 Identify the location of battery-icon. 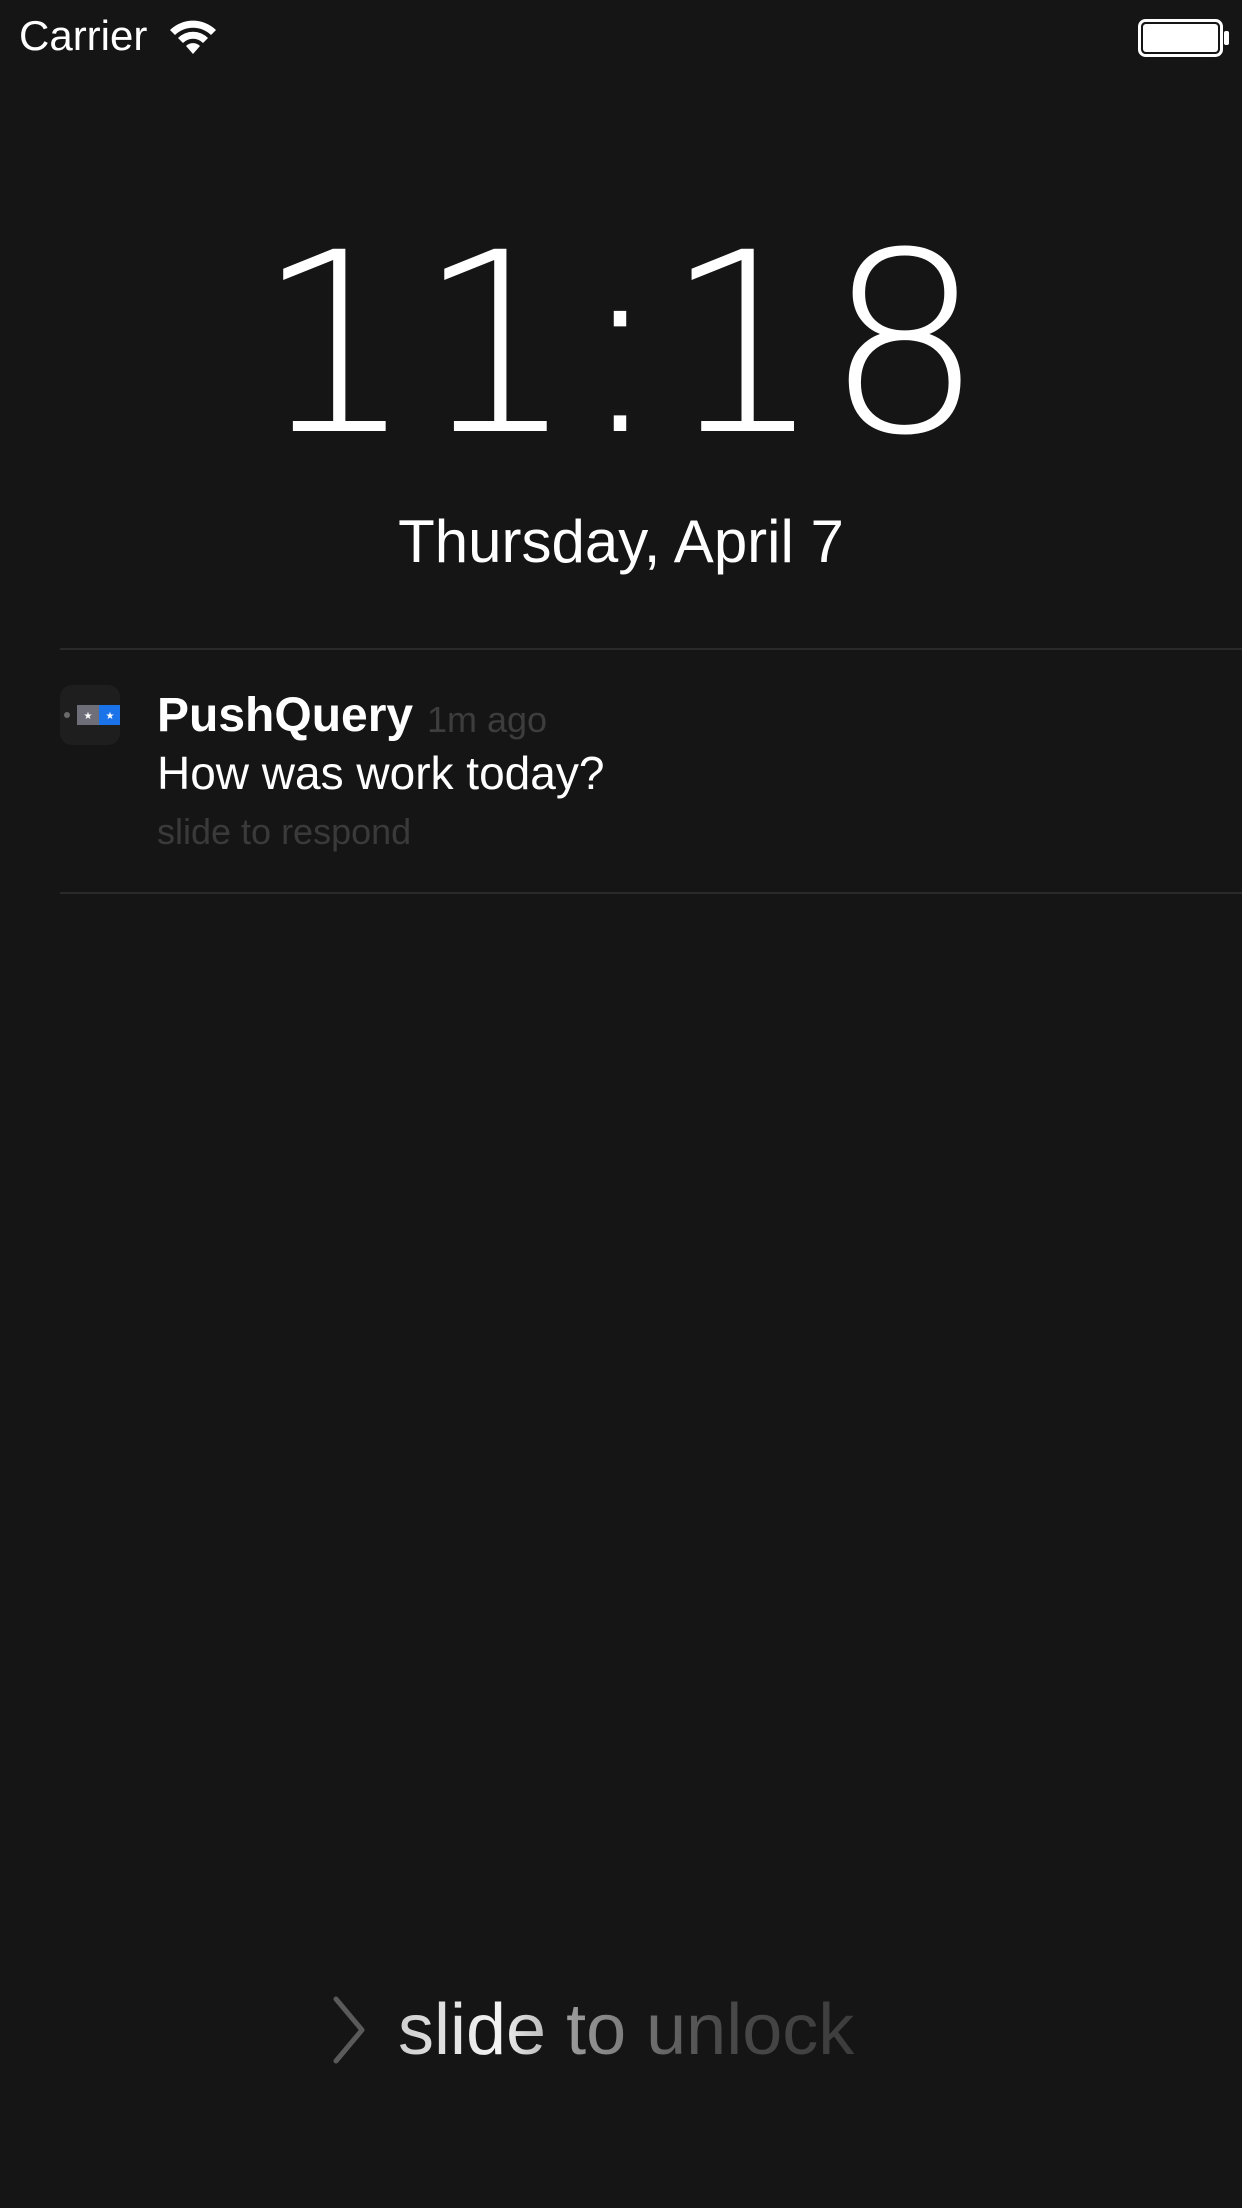
(1183, 38).